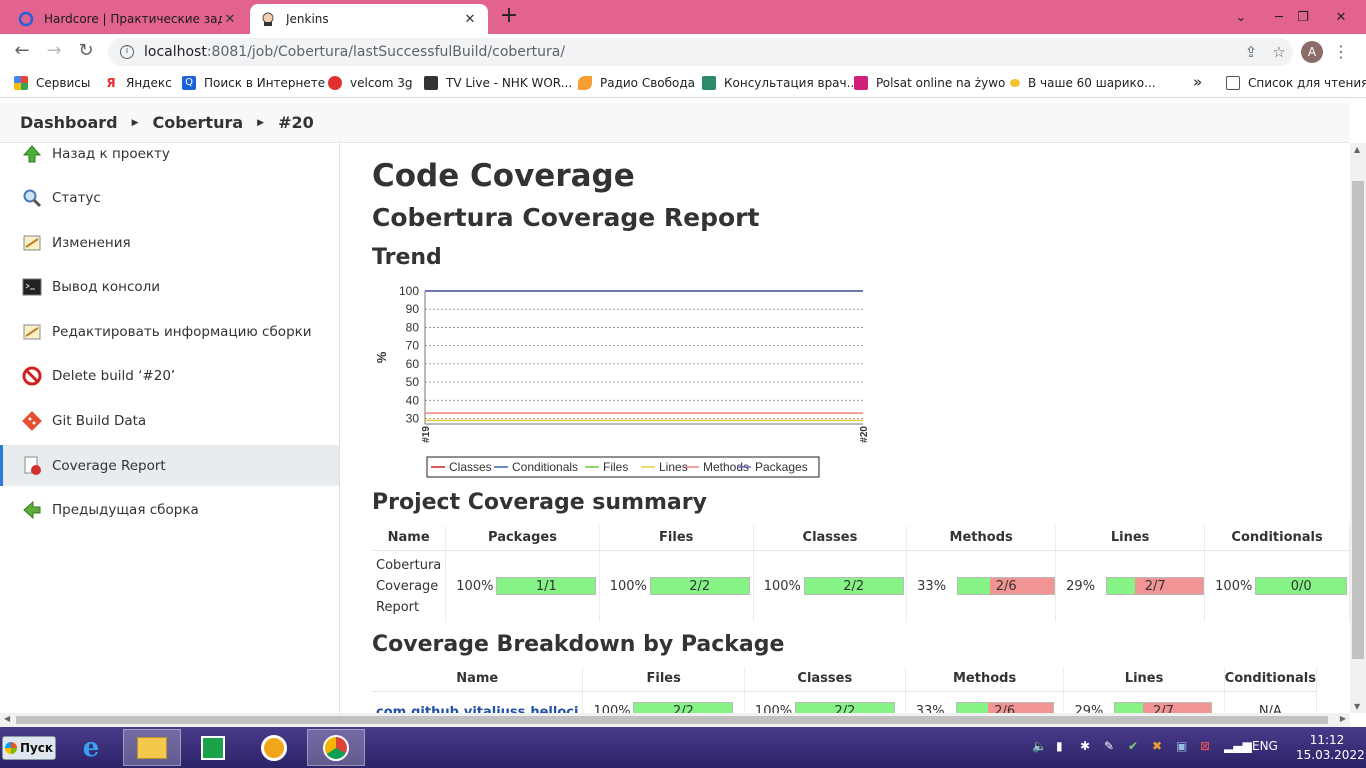  I want to click on bookmark-services: Сервисы, so click(52, 83).